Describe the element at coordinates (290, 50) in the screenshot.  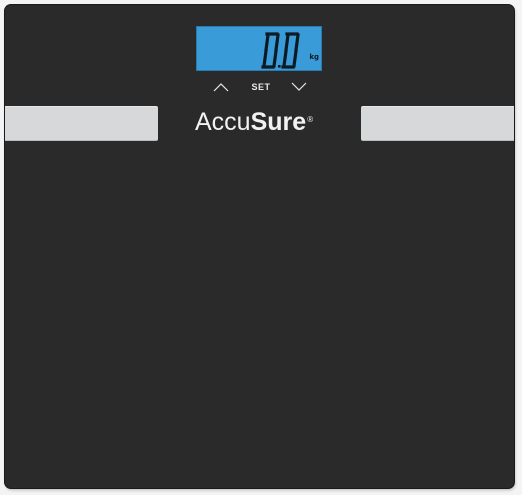
I see `lcd-digit-second` at that location.